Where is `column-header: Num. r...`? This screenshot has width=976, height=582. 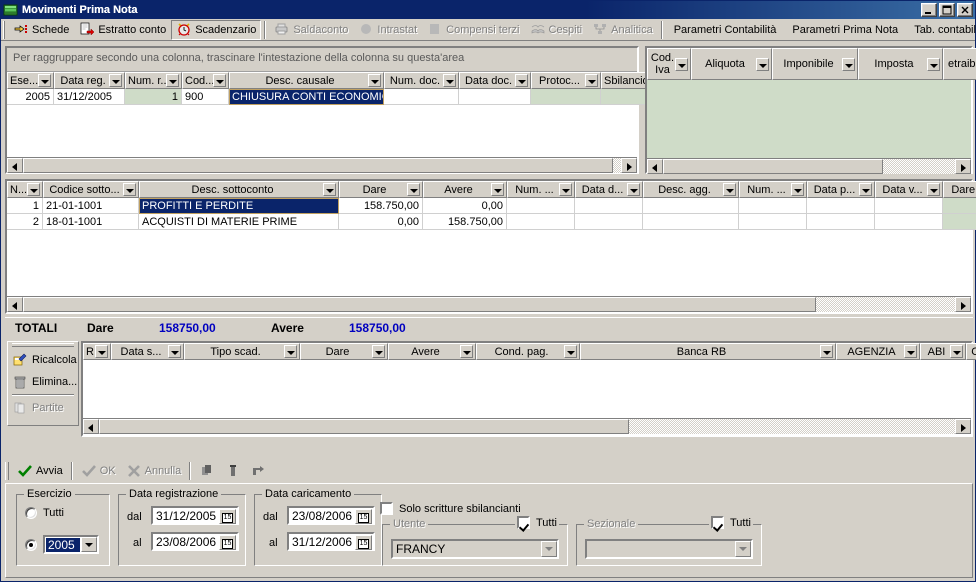 column-header: Num. r... is located at coordinates (153, 80).